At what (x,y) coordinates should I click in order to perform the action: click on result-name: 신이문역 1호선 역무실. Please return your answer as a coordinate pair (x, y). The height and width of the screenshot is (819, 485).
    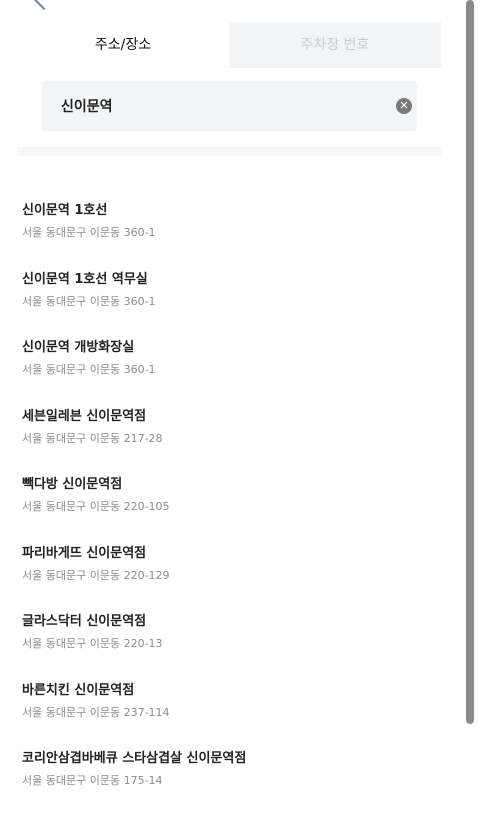
    Looking at the image, I should click on (85, 279).